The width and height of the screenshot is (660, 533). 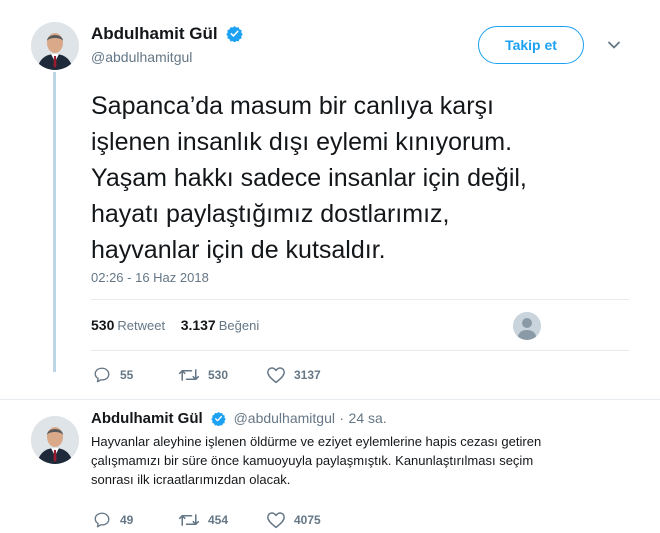 I want to click on reply-reply-action: 49, so click(x=112, y=520).